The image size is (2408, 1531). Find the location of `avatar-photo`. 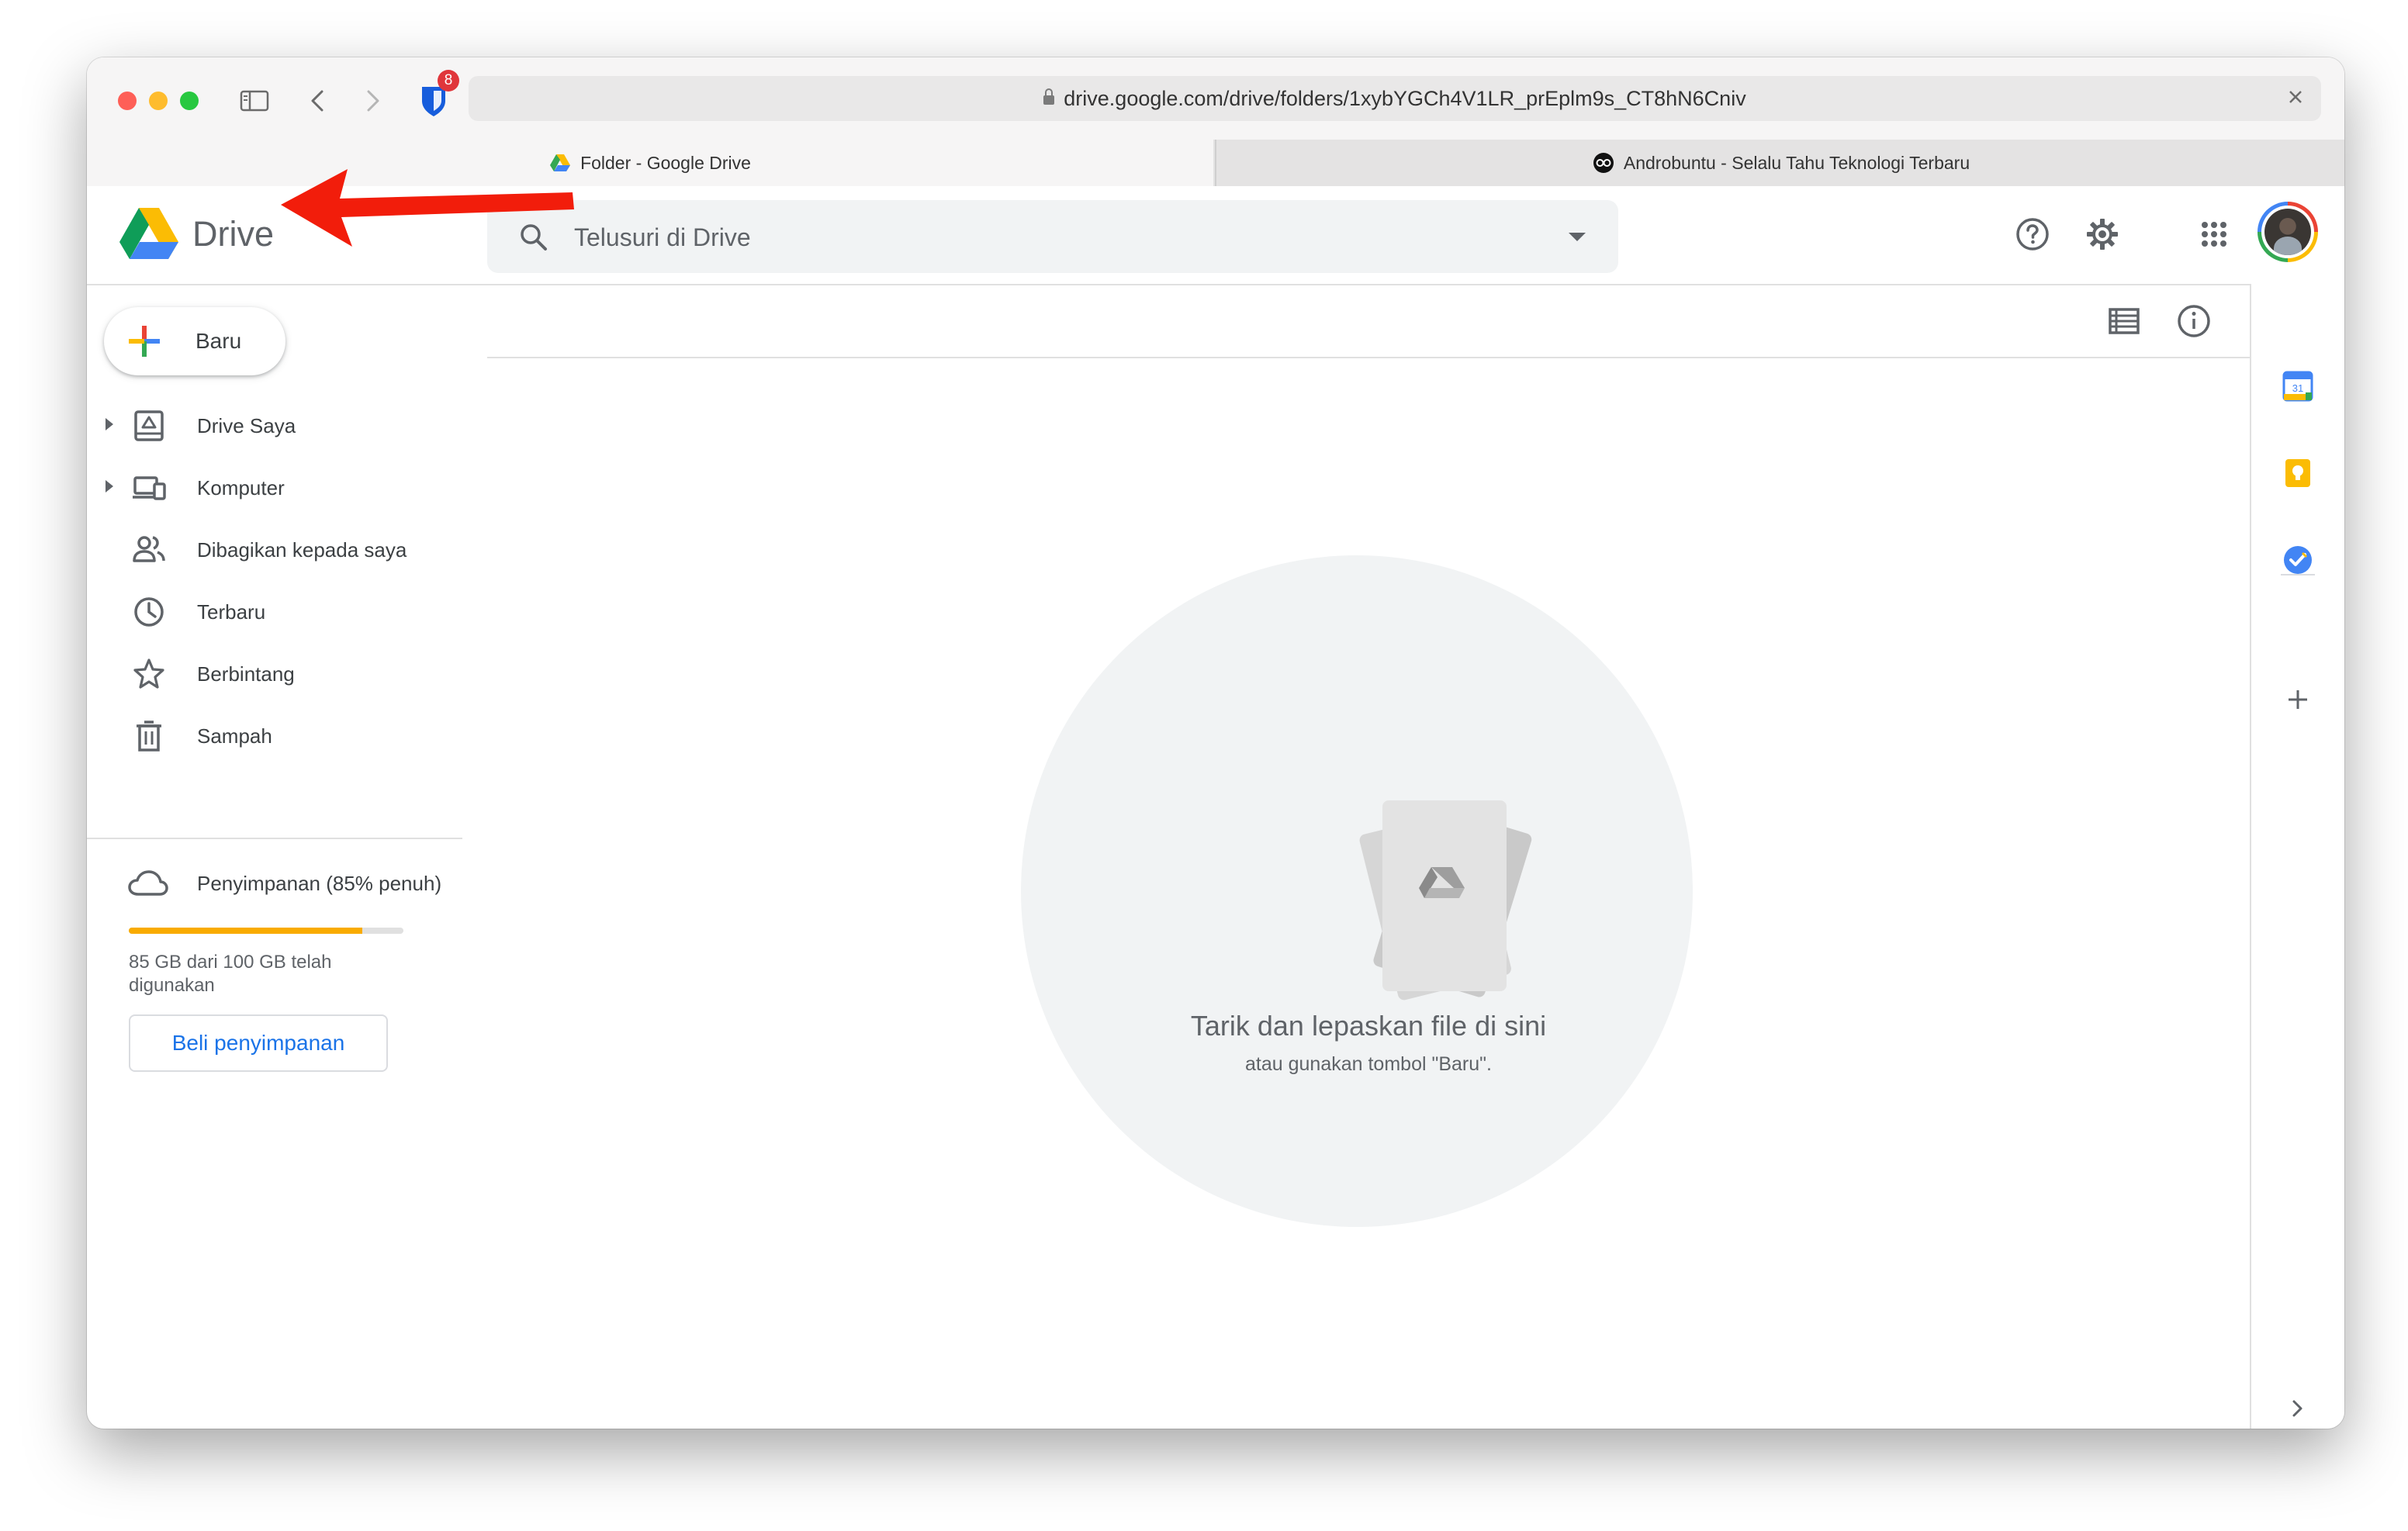

avatar-photo is located at coordinates (2287, 232).